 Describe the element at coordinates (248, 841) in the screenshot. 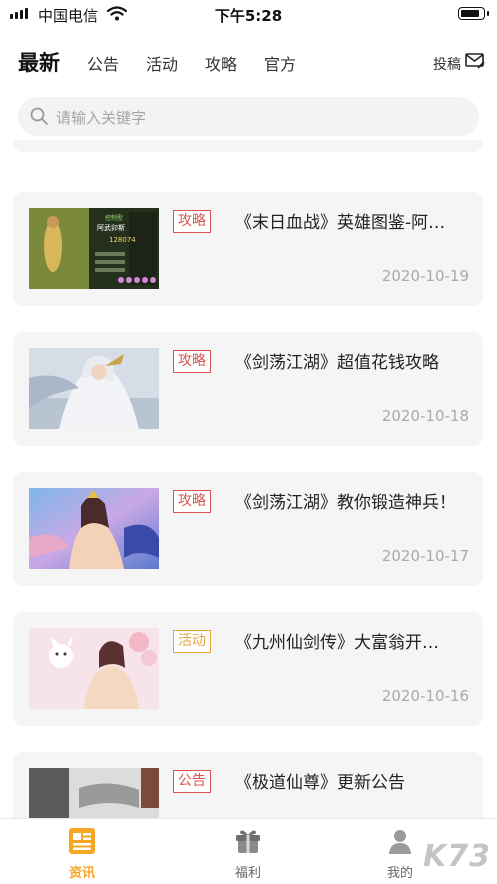

I see `gift-icon` at that location.